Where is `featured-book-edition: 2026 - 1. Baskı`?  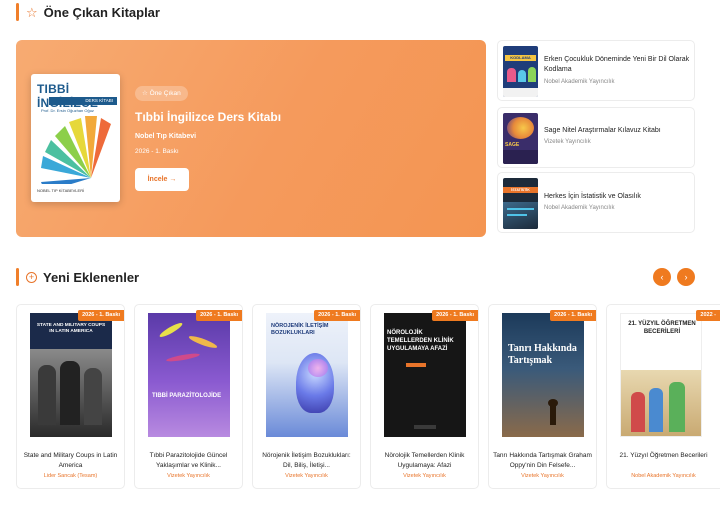
featured-book-edition: 2026 - 1. Baskı is located at coordinates (157, 151).